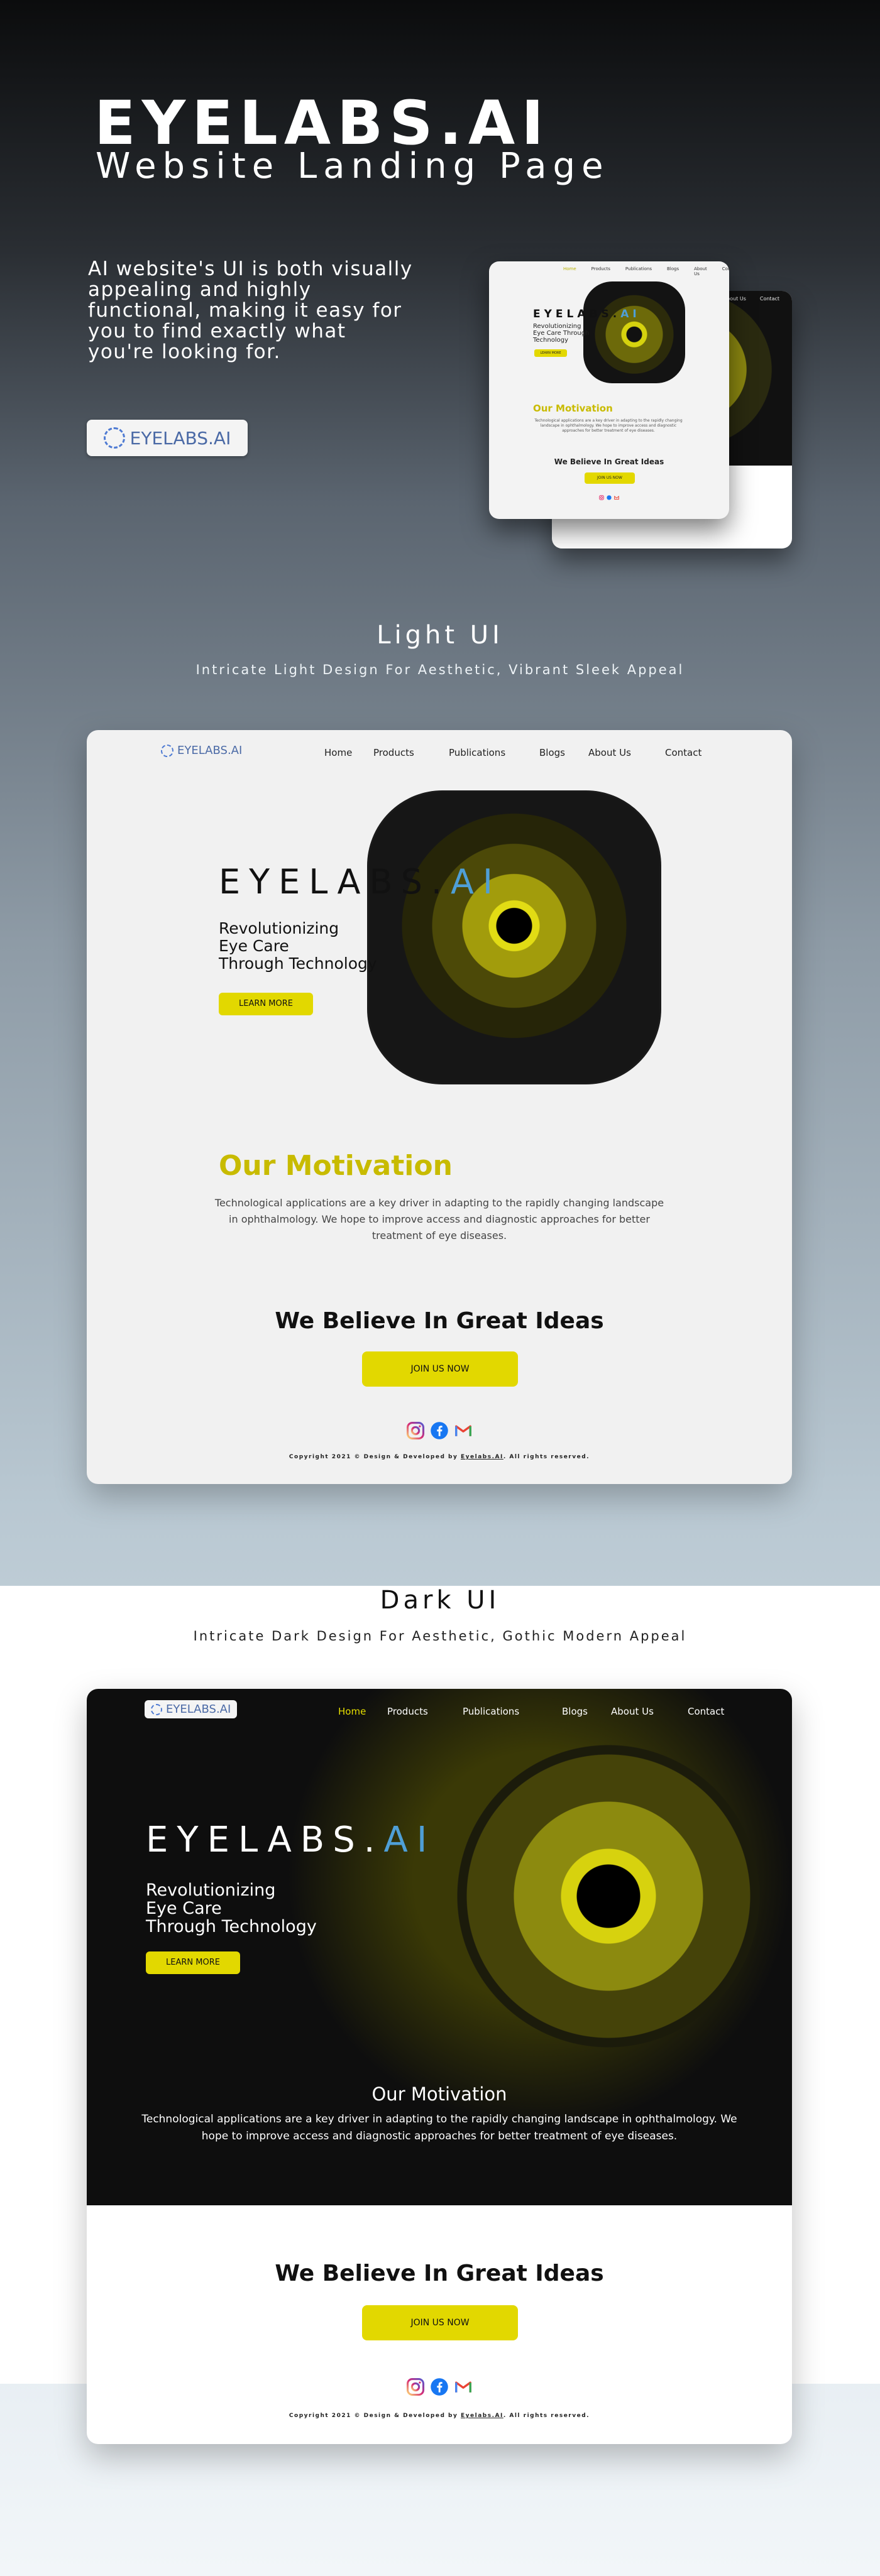 The height and width of the screenshot is (2576, 880). What do you see at coordinates (672, 268) in the screenshot?
I see `mockup-nav-blogs: Blogs` at bounding box center [672, 268].